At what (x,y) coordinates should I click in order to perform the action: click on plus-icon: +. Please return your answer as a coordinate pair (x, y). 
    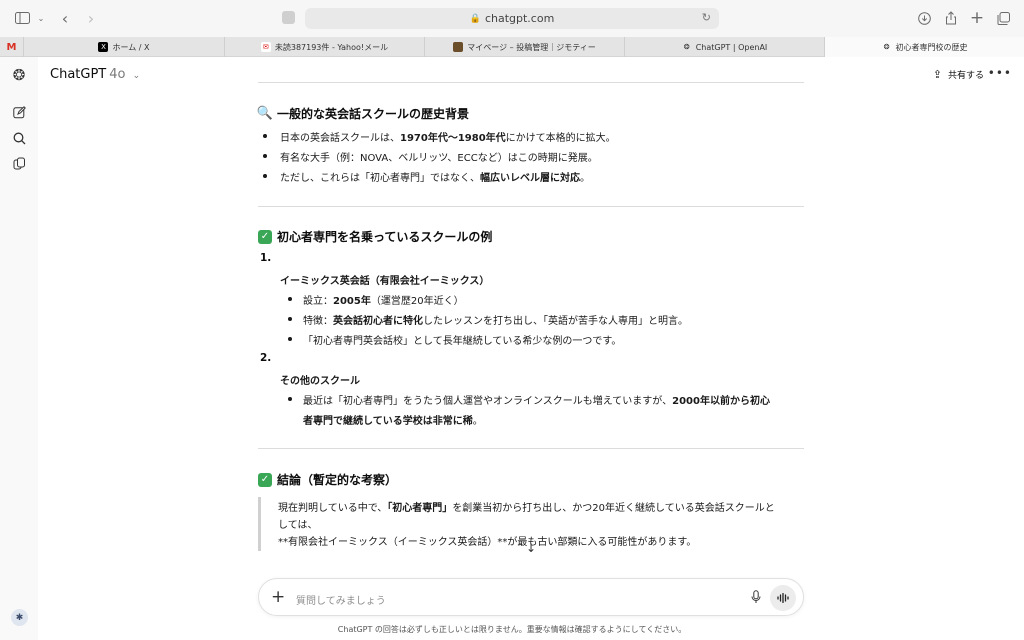
    Looking at the image, I should click on (278, 597).